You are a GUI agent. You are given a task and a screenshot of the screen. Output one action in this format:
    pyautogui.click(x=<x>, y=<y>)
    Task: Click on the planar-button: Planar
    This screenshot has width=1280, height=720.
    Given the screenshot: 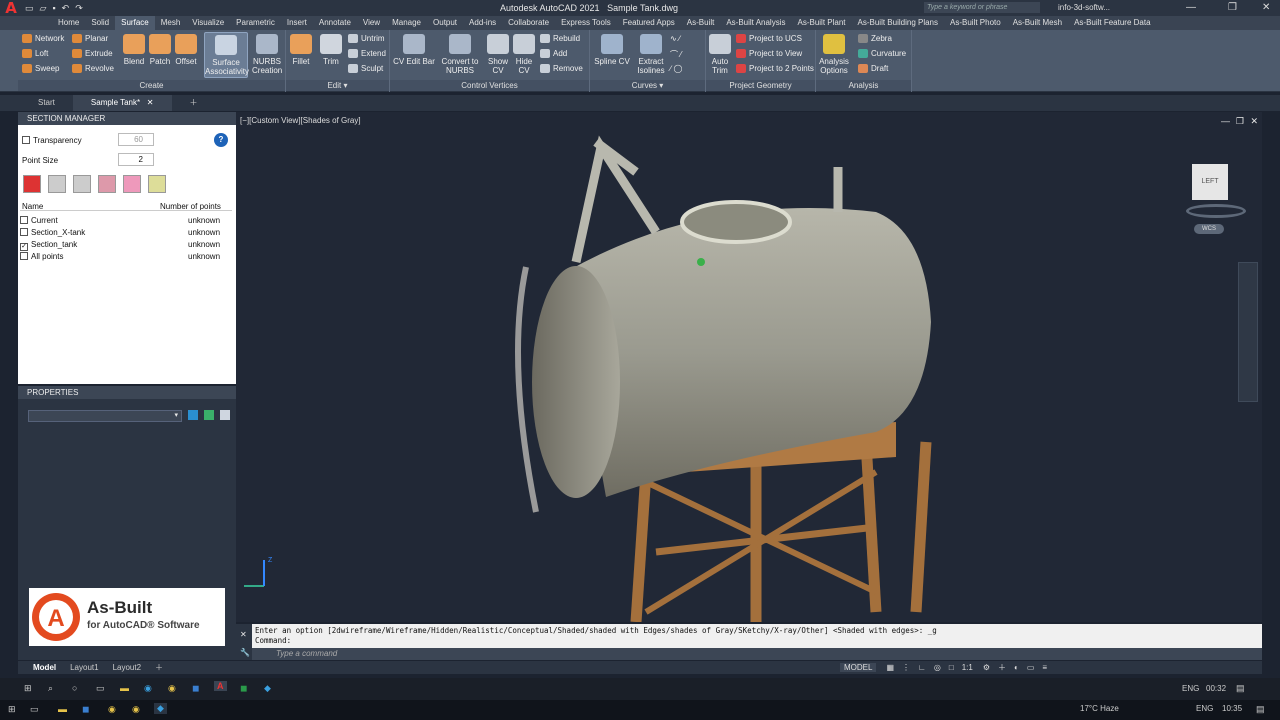 What is the action you would take?
    pyautogui.click(x=90, y=38)
    